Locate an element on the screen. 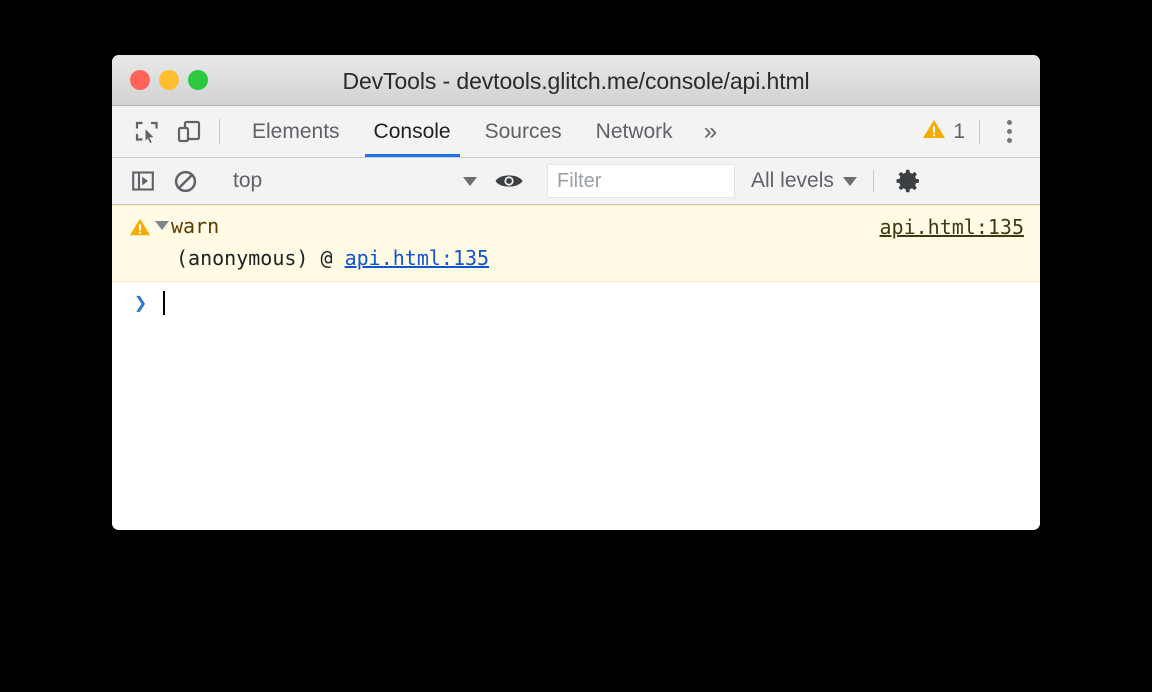 This screenshot has width=1152, height=692. filter-input: Filter is located at coordinates (641, 181).